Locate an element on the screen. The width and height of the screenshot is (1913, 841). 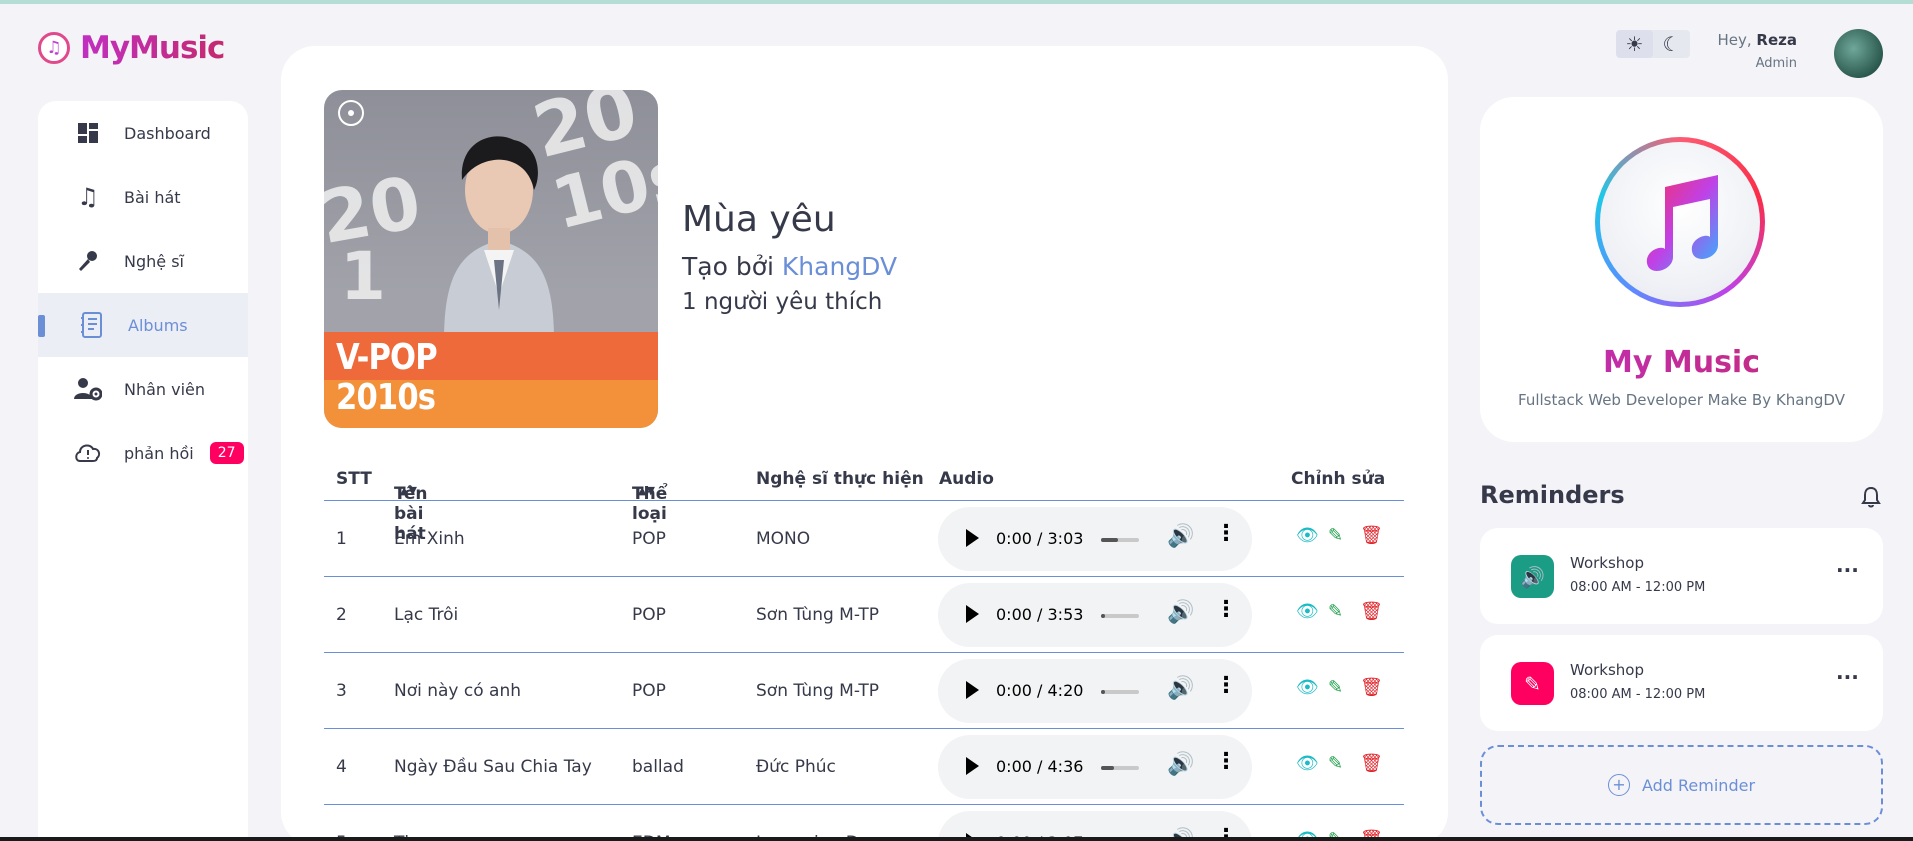
cell-artist: MONO is located at coordinates (783, 539).